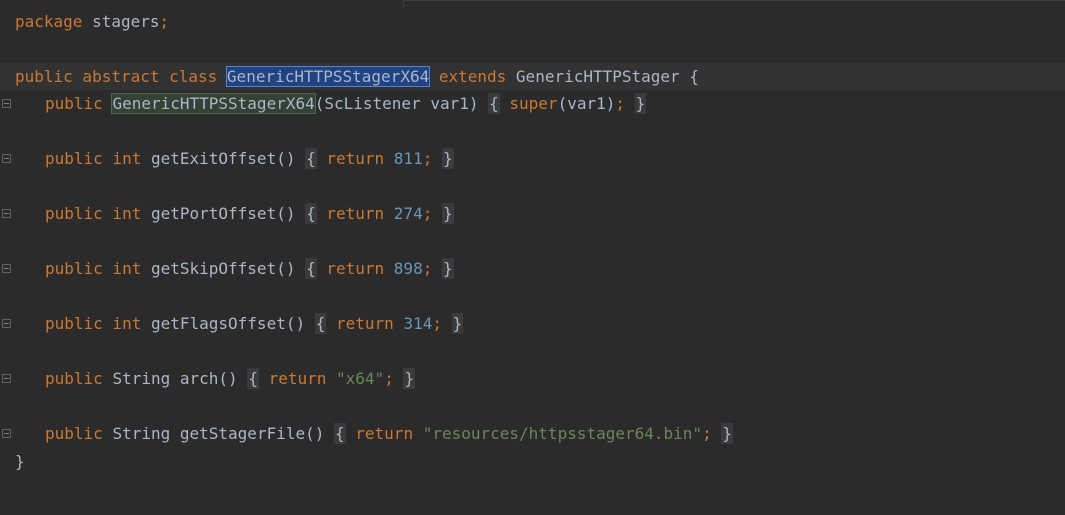 The image size is (1065, 515). I want to click on return-value: "x64", so click(360, 378).